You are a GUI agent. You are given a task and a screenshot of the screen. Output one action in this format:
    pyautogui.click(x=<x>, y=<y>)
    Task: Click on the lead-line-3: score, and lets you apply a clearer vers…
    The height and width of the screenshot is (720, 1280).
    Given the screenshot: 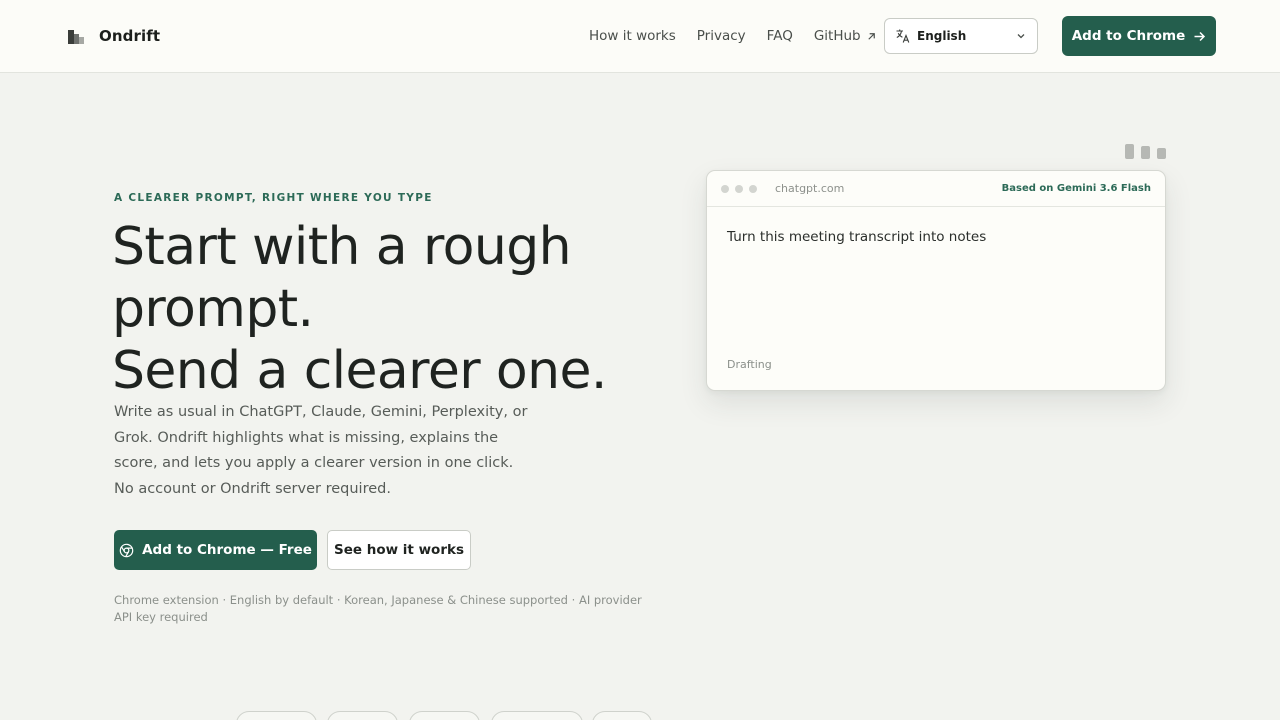 What is the action you would take?
    pyautogui.click(x=314, y=463)
    